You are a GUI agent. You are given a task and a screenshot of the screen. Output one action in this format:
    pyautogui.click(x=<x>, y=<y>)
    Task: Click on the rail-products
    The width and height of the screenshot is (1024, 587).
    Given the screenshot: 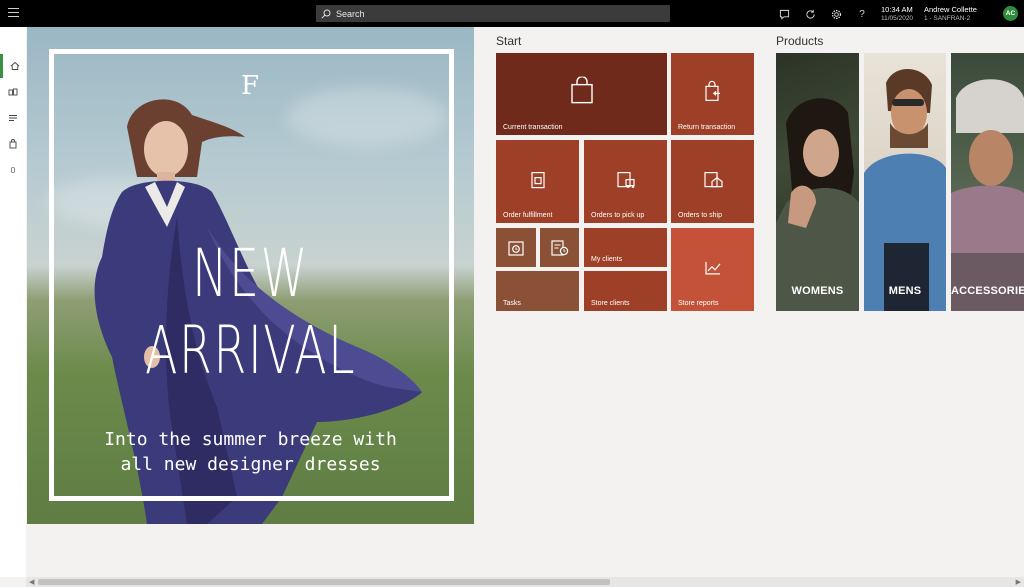 What is the action you would take?
    pyautogui.click(x=13, y=92)
    